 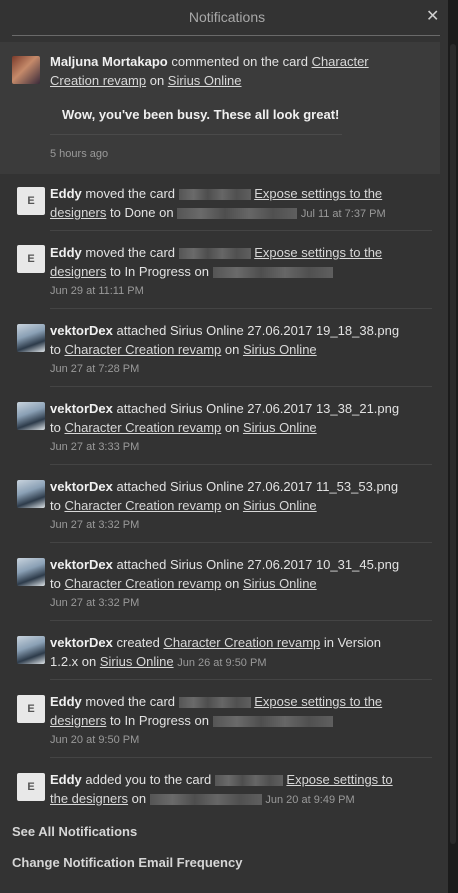 What do you see at coordinates (95, 740) in the screenshot?
I see `timestamp: Jun 20 at 9:50 PM` at bounding box center [95, 740].